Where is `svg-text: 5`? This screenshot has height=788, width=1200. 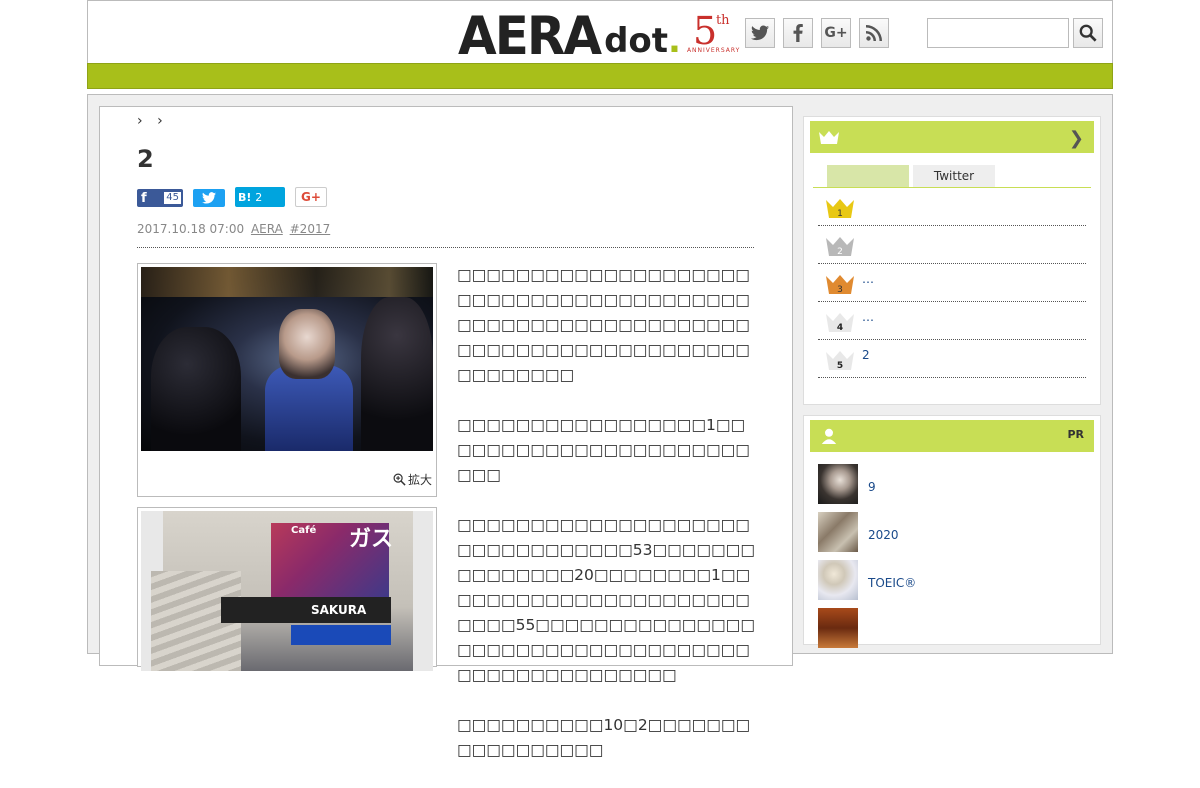
svg-text: 5 is located at coordinates (840, 366).